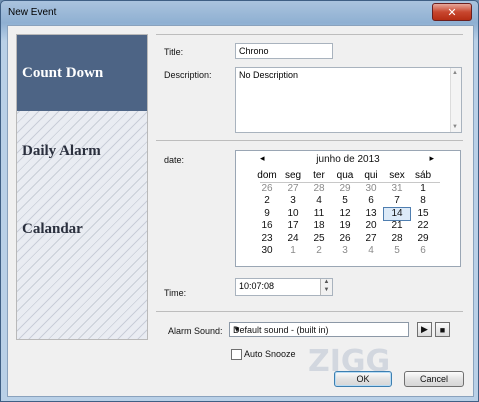 The image size is (479, 402). I want to click on sidebar-item-label: Daily Alarm, so click(61, 151).